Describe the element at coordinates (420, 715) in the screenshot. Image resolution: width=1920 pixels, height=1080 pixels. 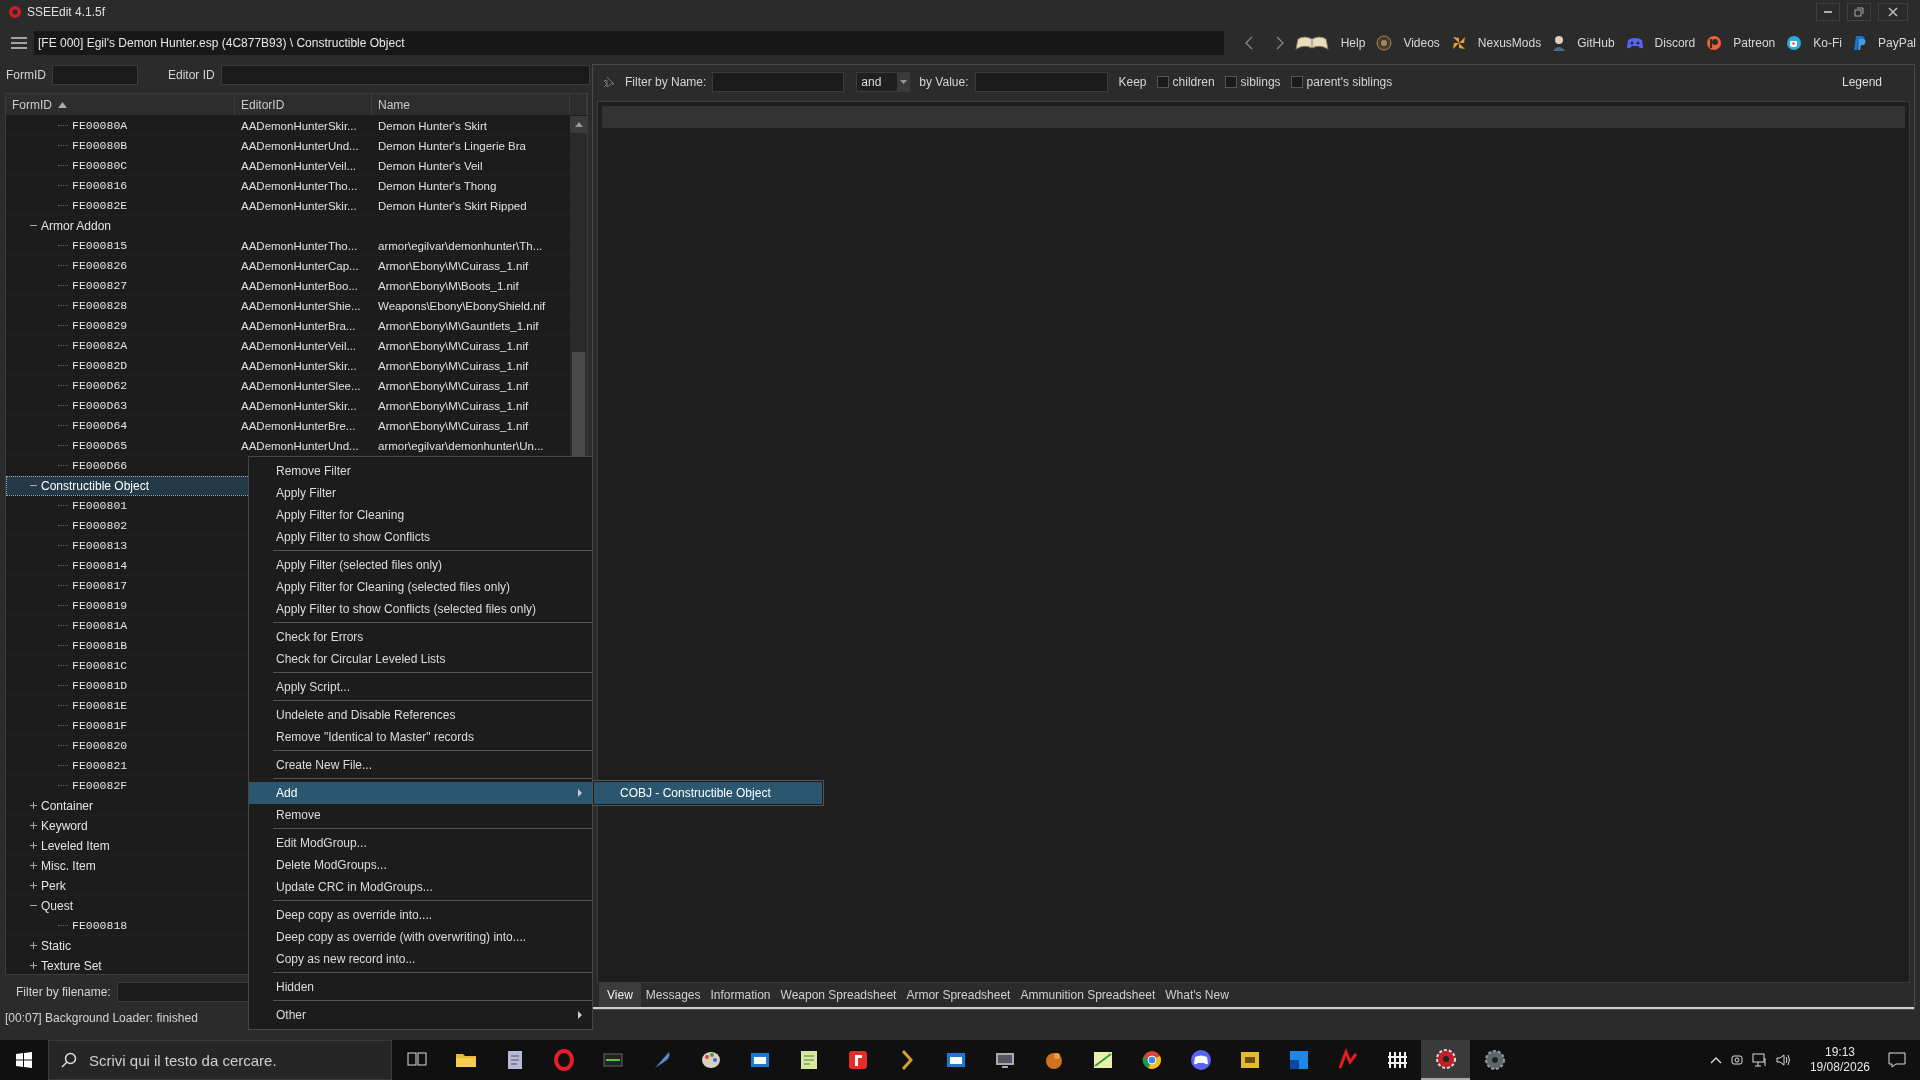
I see `menu-item: Undelete and Disable References` at that location.